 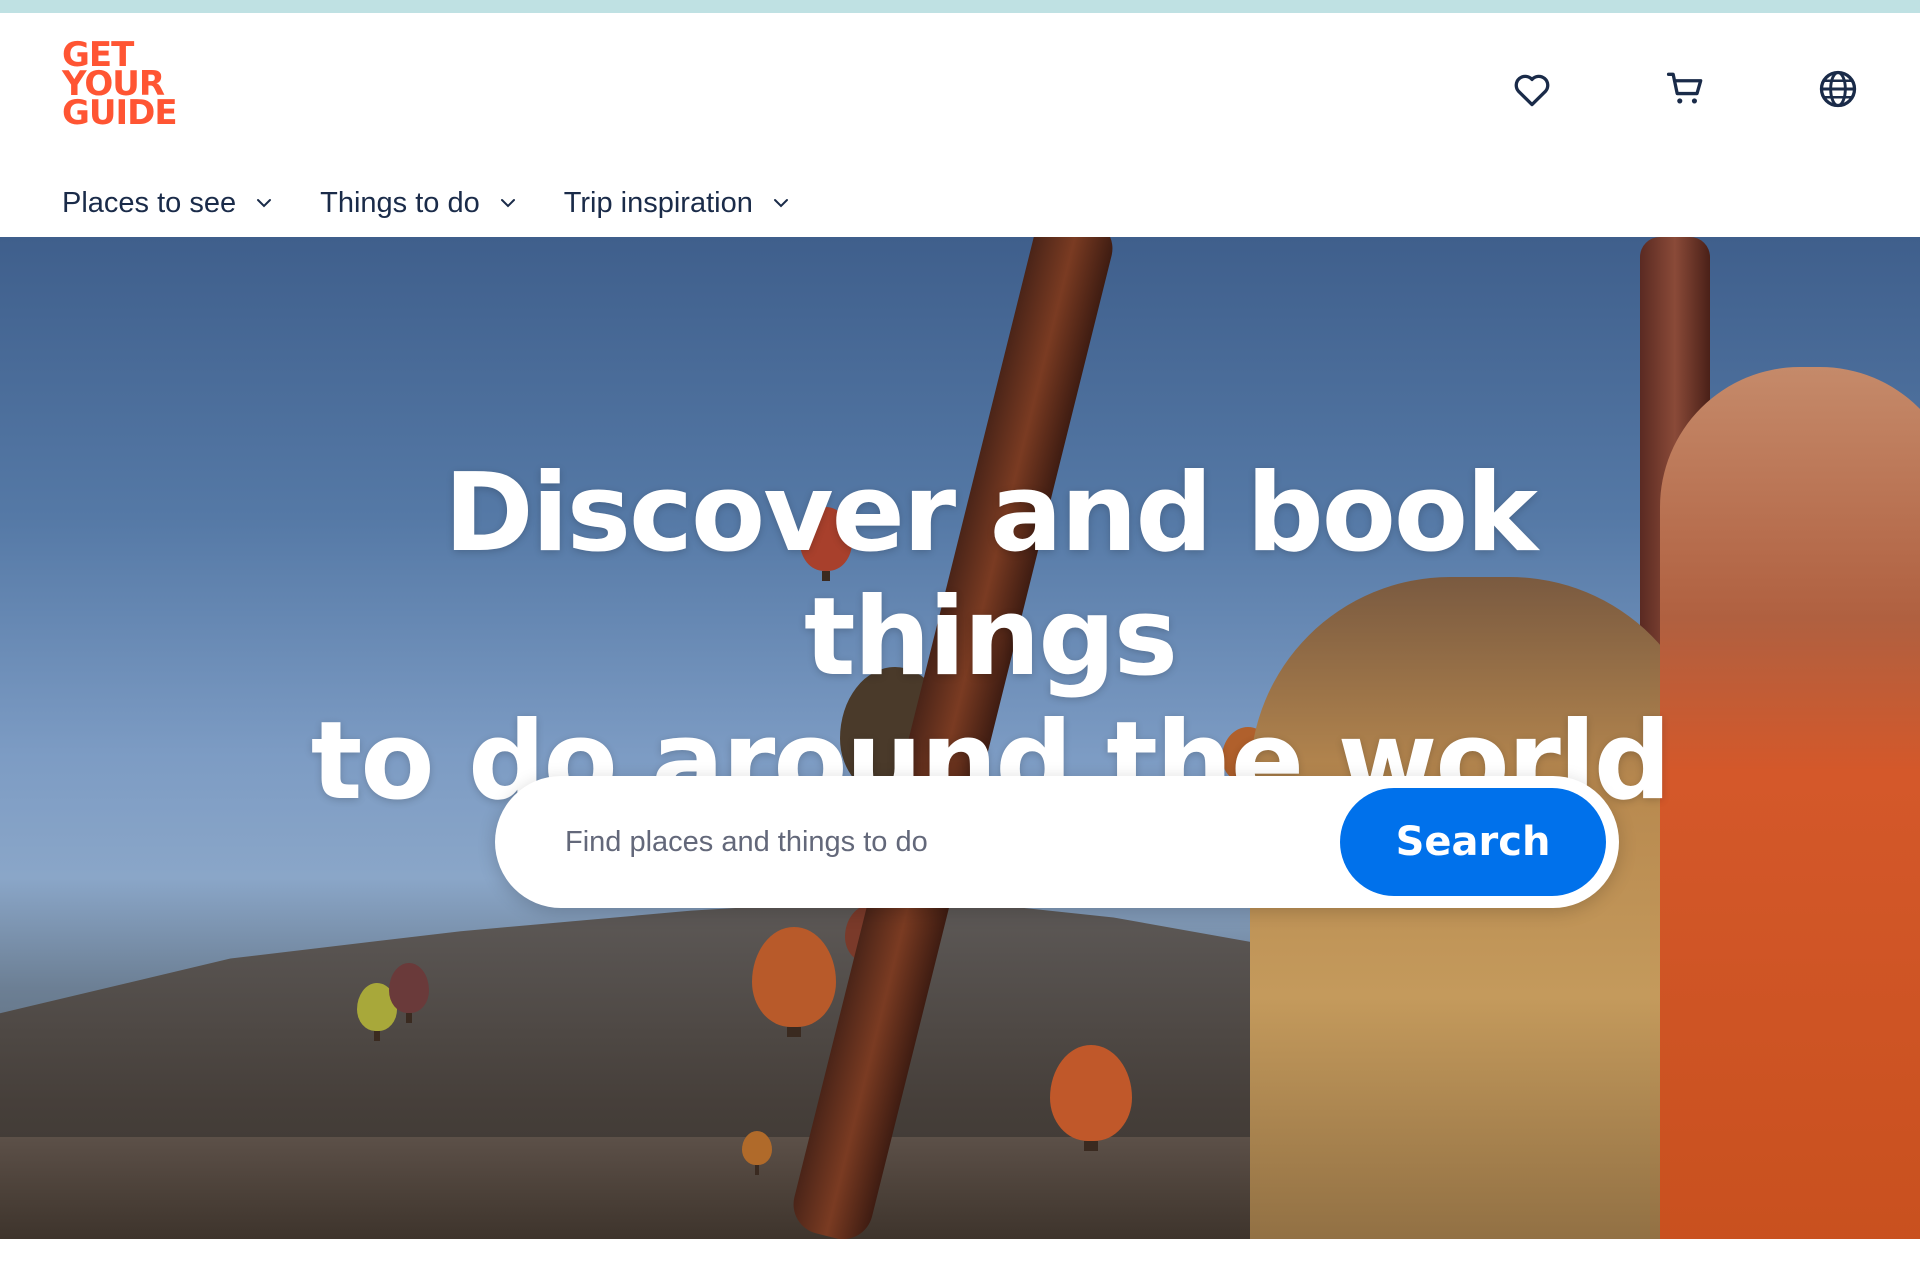 I want to click on globe-icon, so click(x=1838, y=89).